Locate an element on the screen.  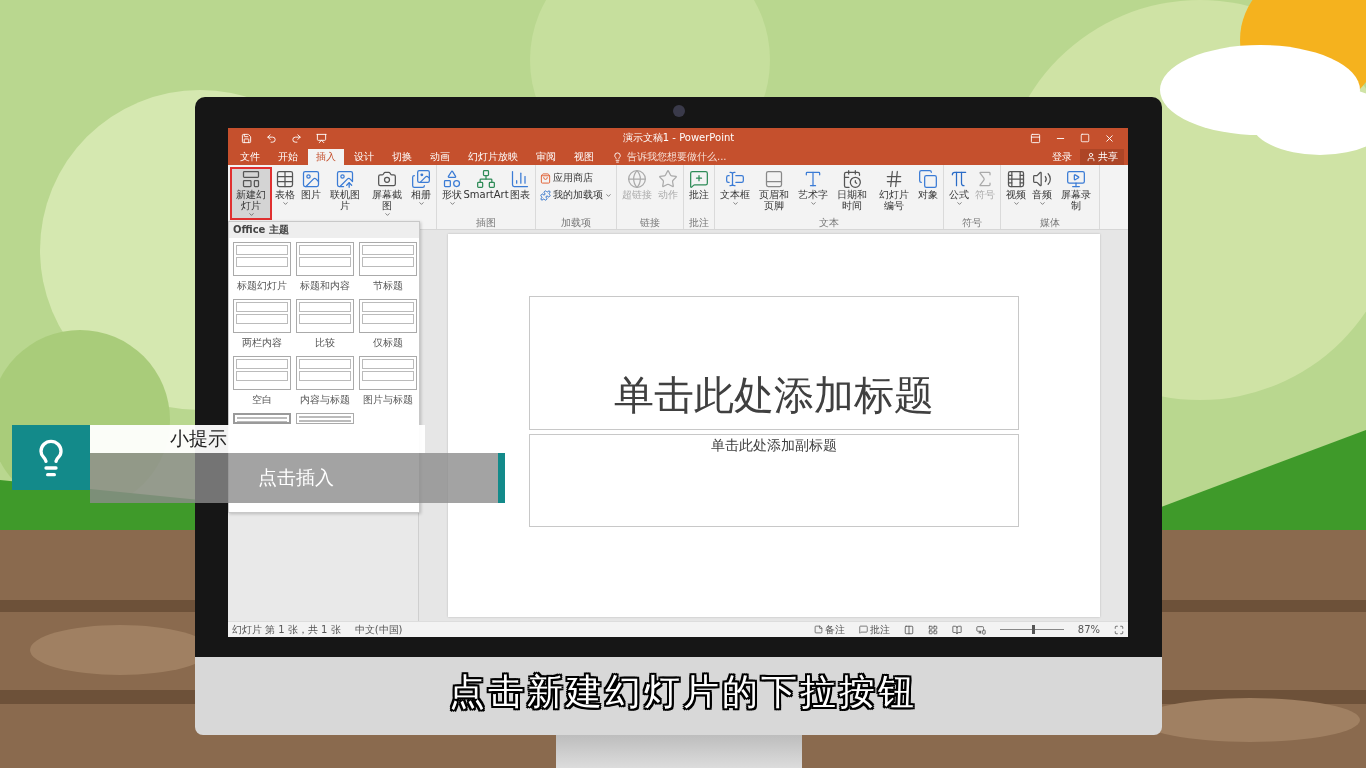
group-label: 媒体 is located at coordinates (1050, 223).